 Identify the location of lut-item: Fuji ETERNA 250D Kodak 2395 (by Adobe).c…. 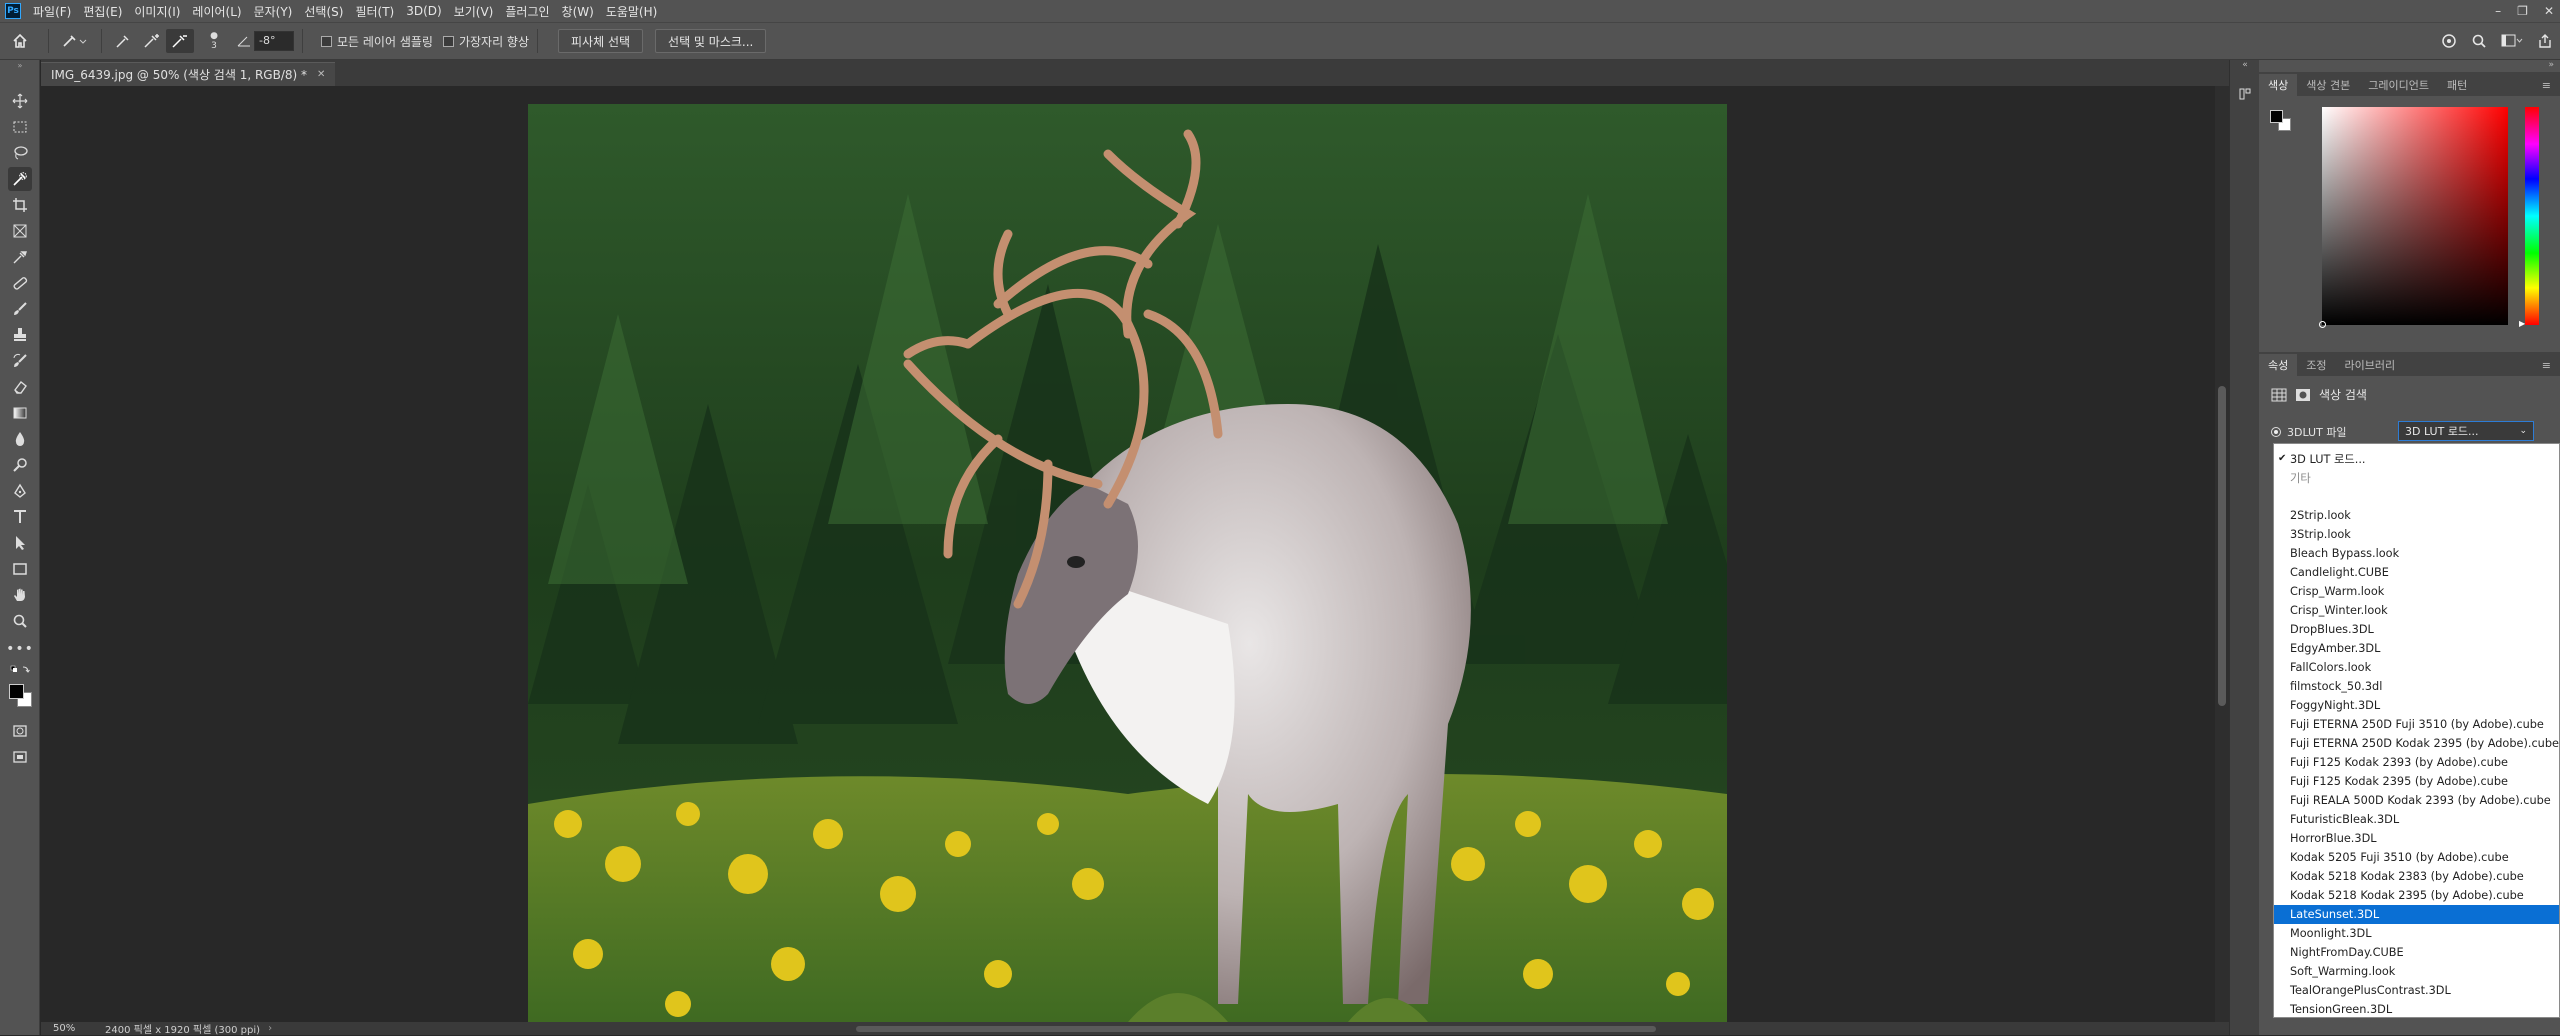
(2416, 743).